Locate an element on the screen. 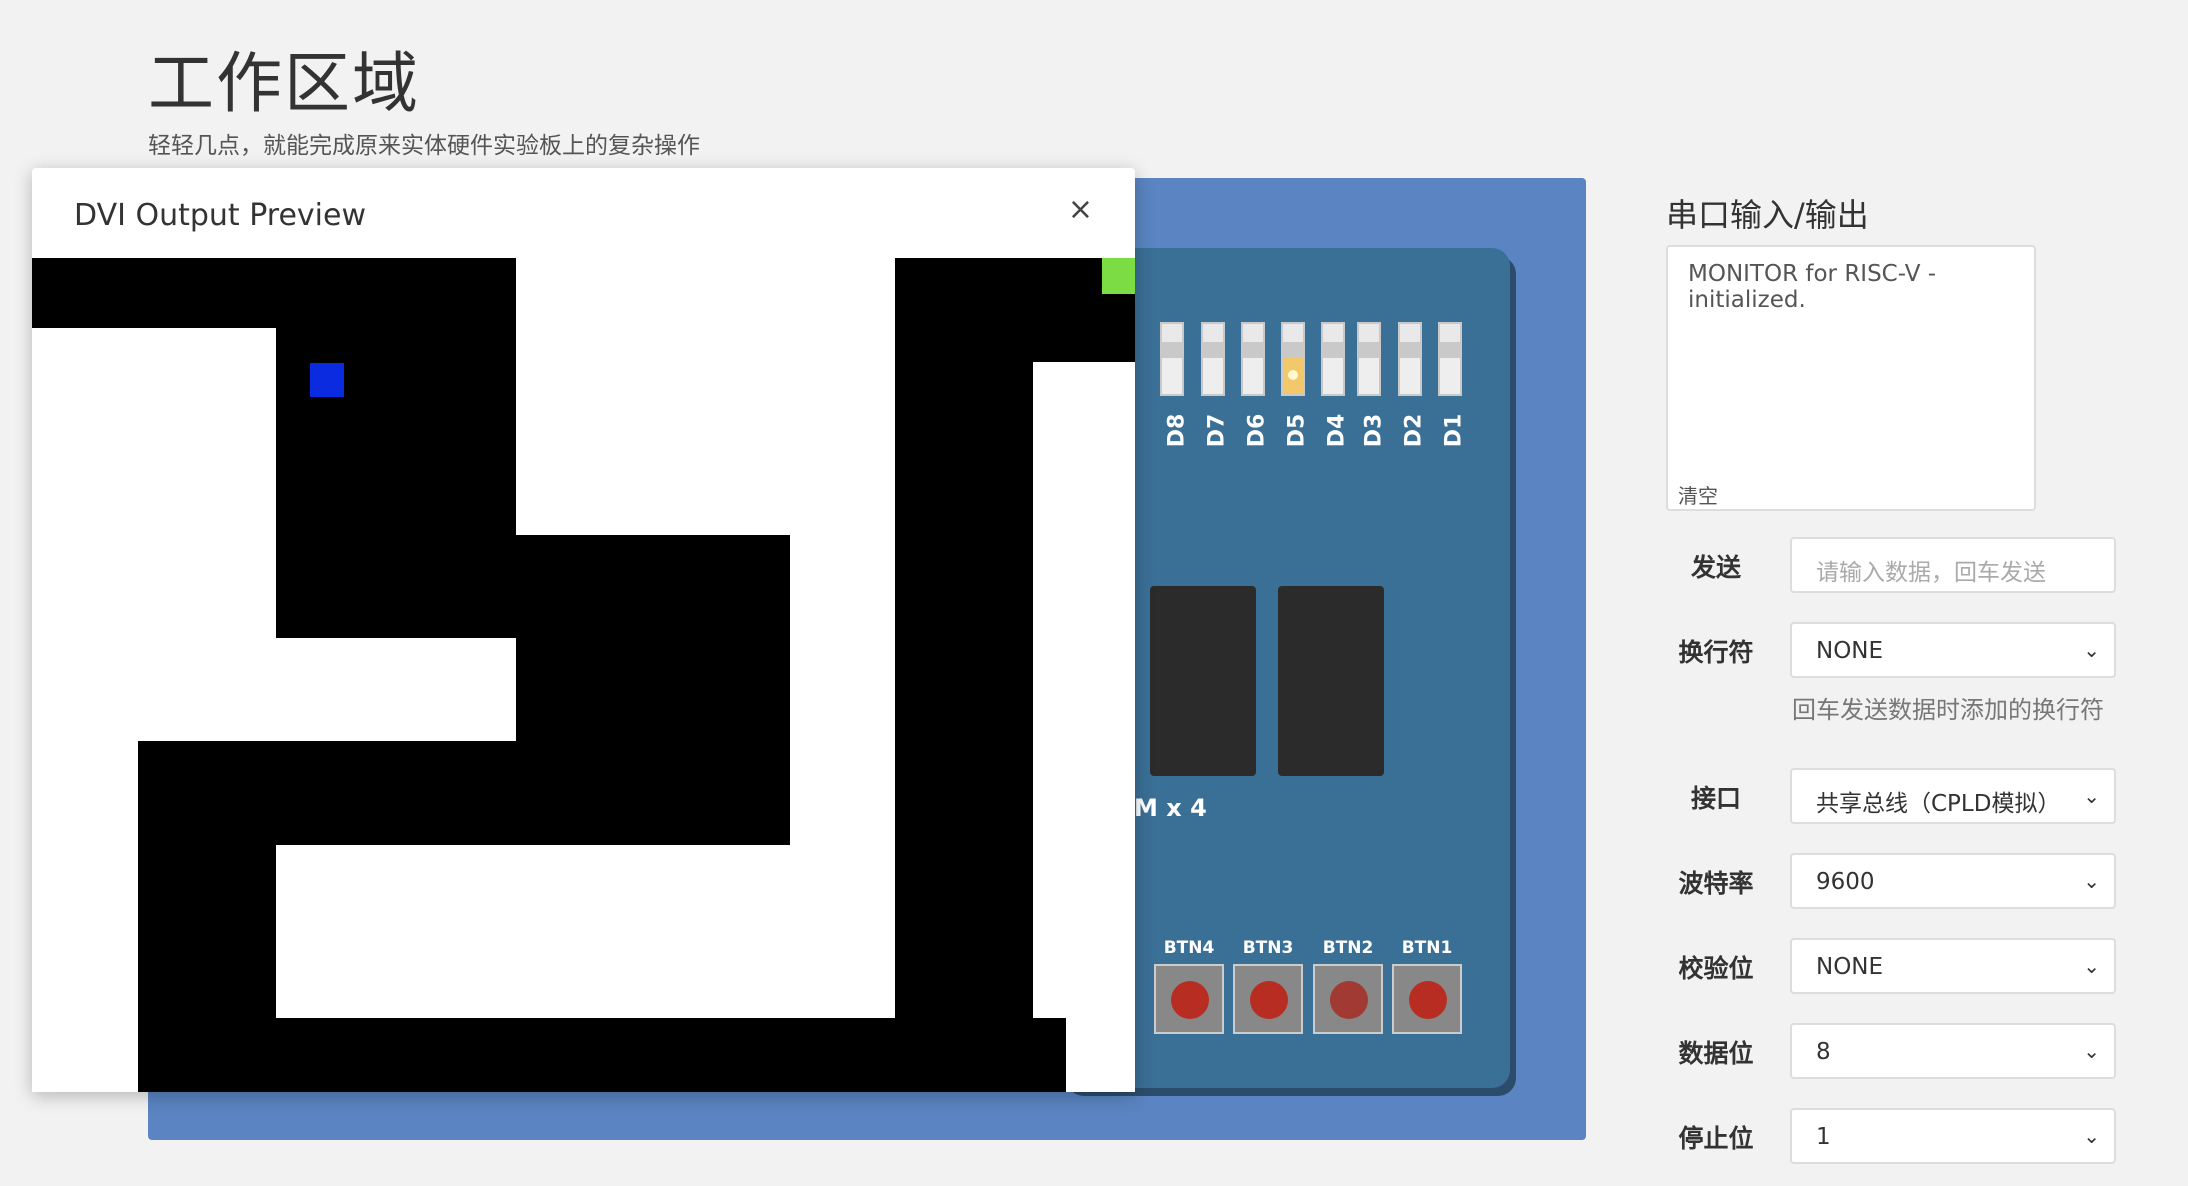 This screenshot has height=1186, width=2188. led-d1 is located at coordinates (1450, 359).